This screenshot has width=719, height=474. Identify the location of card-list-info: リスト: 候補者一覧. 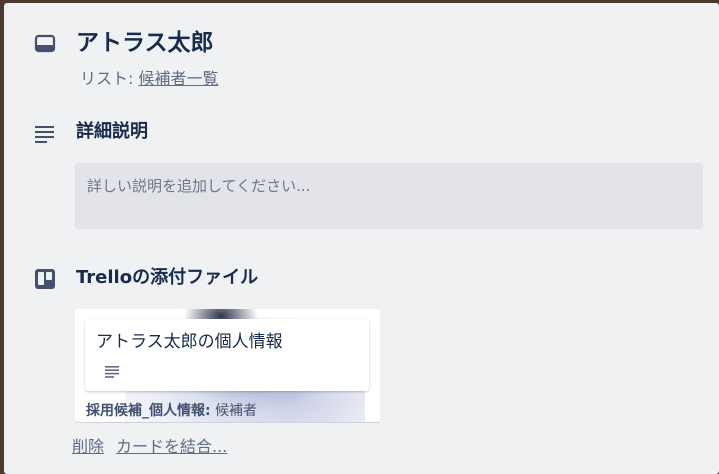
(149, 77).